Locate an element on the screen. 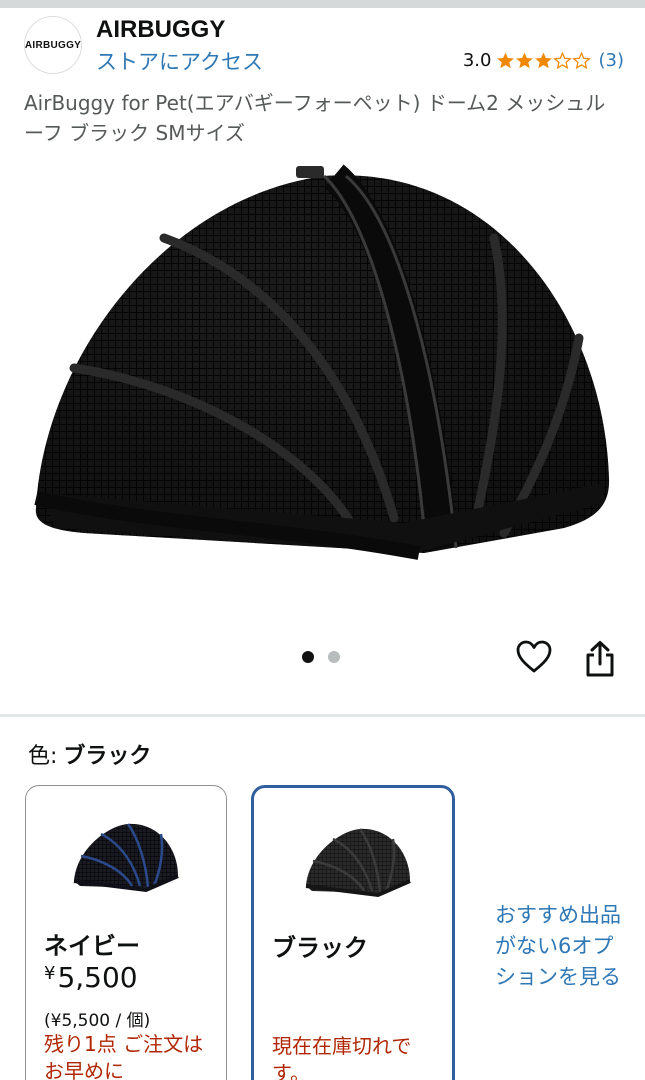  brand-logo: AIRBUGGY is located at coordinates (53, 45).